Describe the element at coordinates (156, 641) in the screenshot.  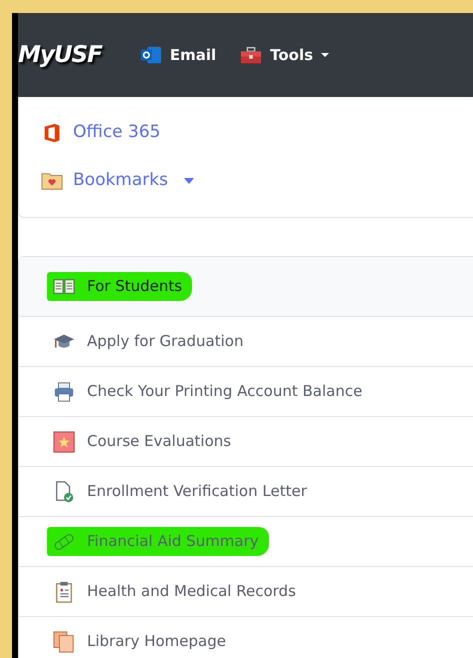
I see `item-link: Library Homepage` at that location.